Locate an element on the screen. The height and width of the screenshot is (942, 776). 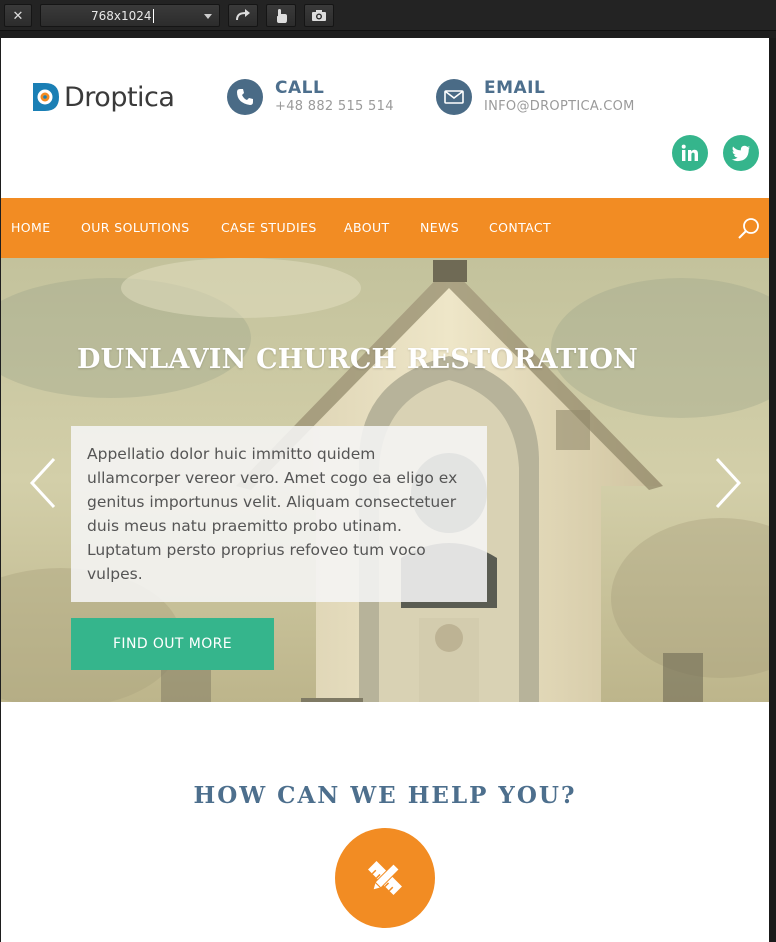
rotate-icon is located at coordinates (243, 14).